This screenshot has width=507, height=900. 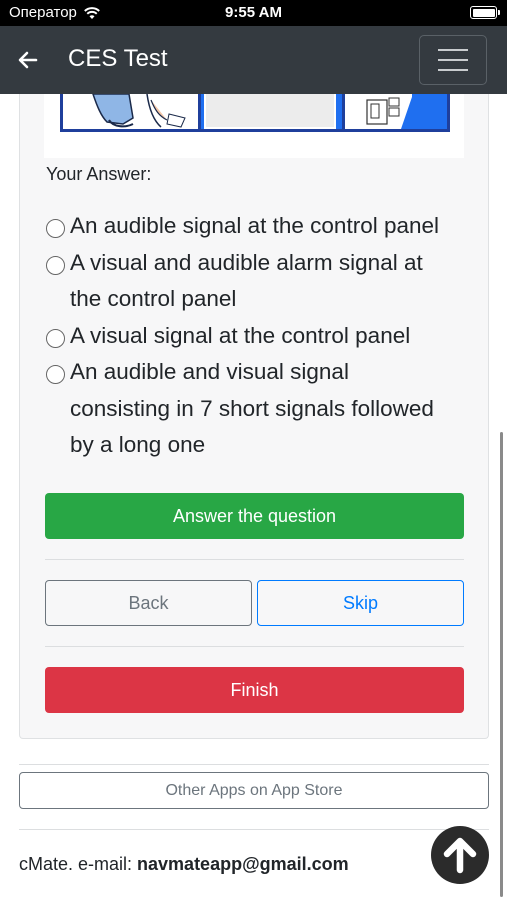 I want to click on option-text: A visual signal at the control panel, so click(x=240, y=335).